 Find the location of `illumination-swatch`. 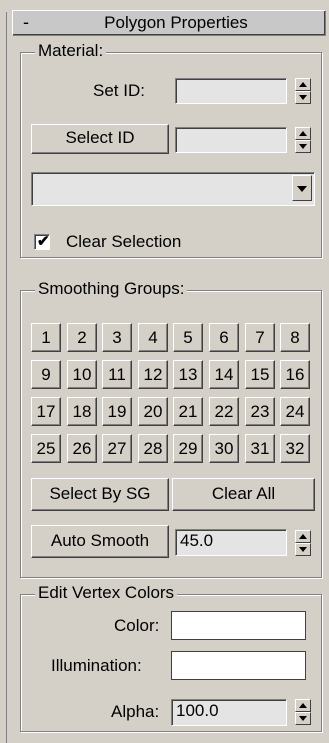

illumination-swatch is located at coordinates (238, 665).